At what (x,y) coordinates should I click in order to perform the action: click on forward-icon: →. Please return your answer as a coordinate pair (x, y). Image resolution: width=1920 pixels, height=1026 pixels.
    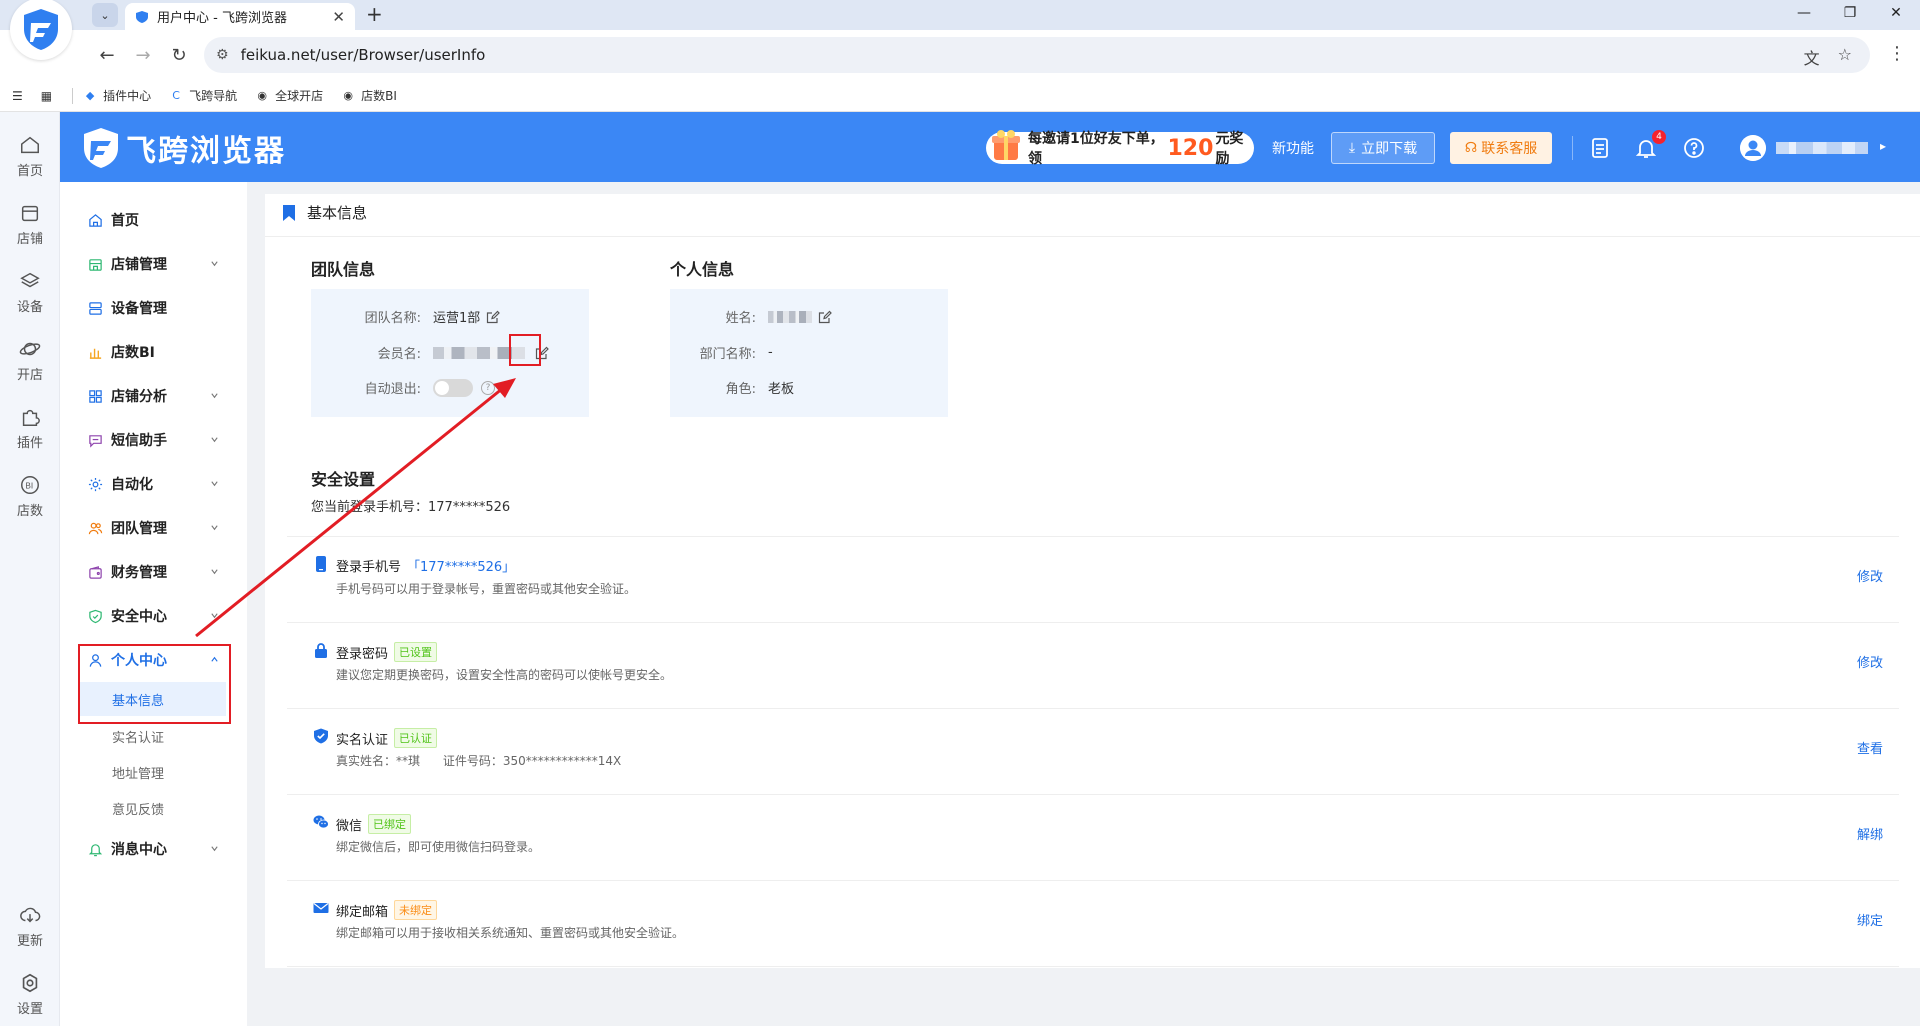
    Looking at the image, I should click on (143, 55).